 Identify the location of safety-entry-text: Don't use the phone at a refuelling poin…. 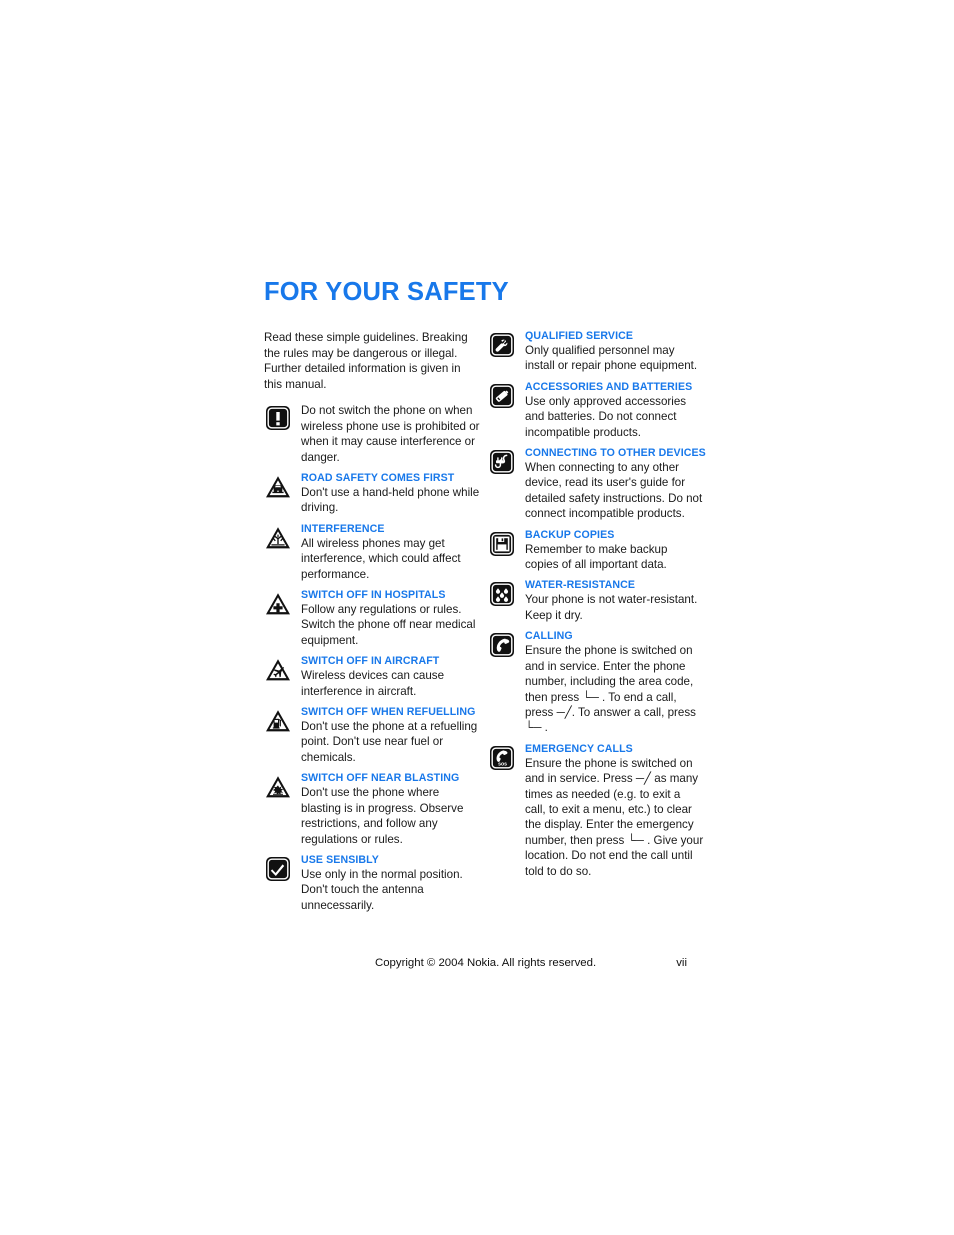
(389, 742).